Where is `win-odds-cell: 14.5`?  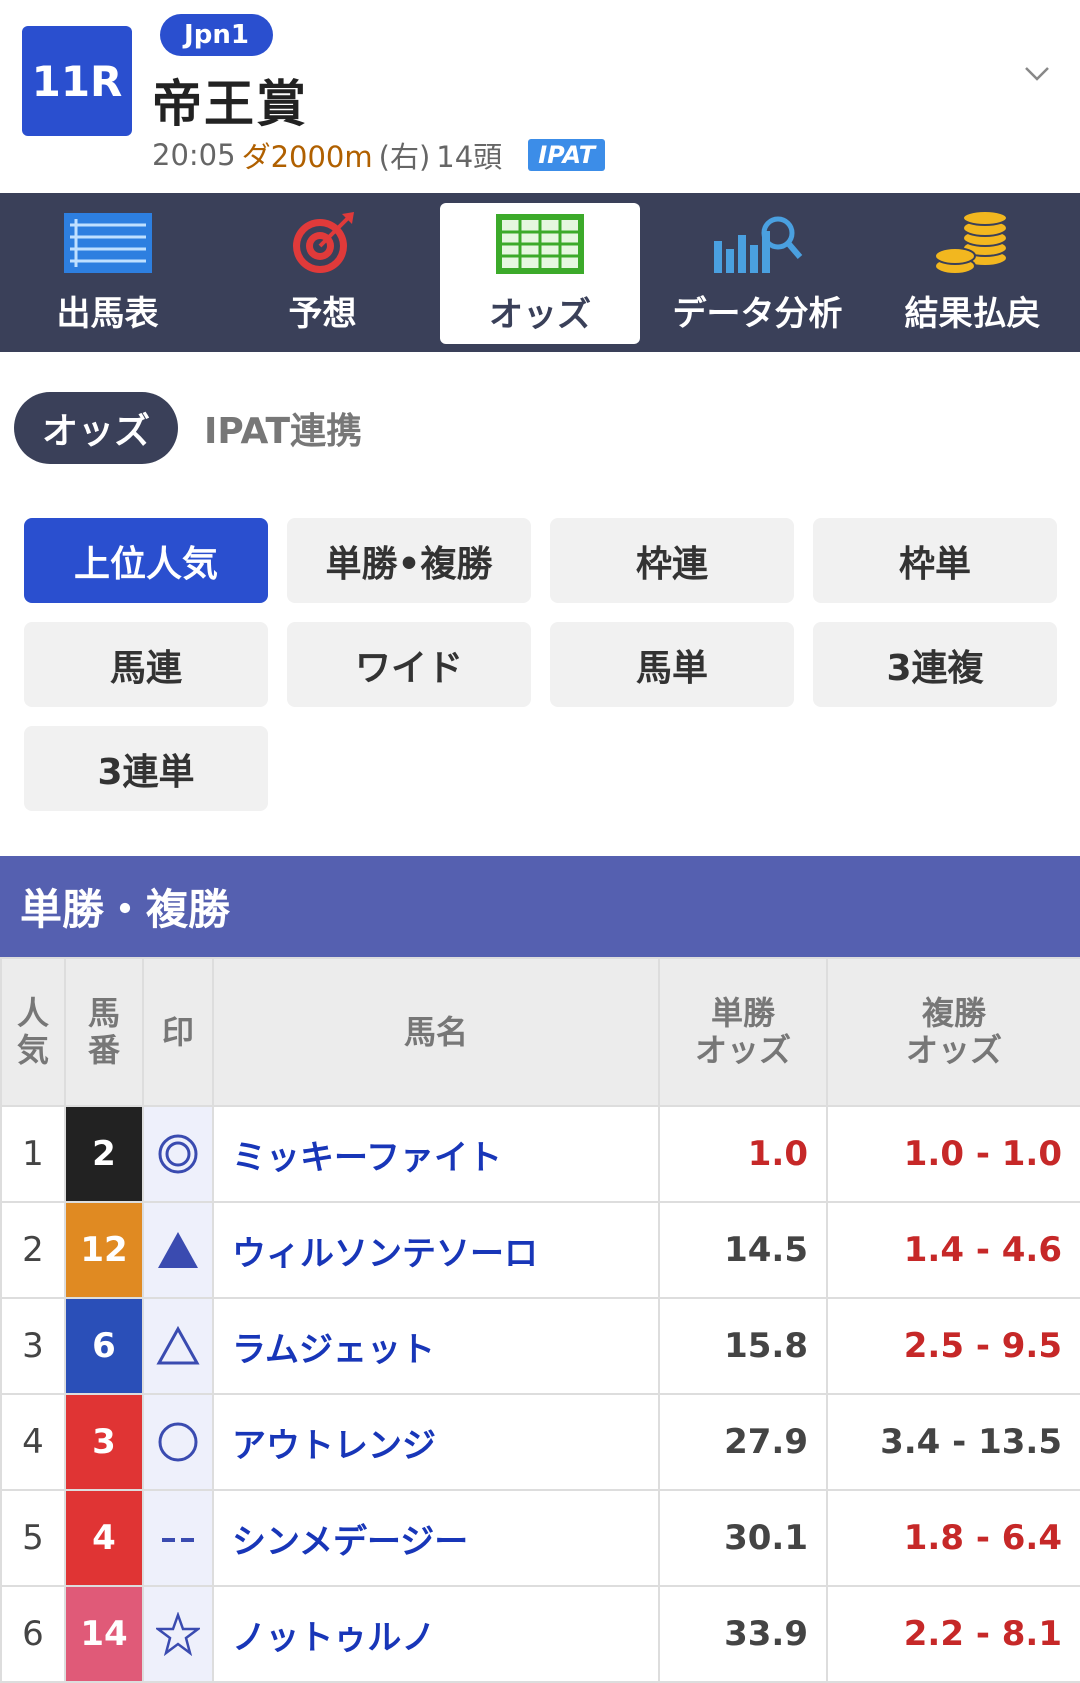
win-odds-cell: 14.5 is located at coordinates (743, 1250).